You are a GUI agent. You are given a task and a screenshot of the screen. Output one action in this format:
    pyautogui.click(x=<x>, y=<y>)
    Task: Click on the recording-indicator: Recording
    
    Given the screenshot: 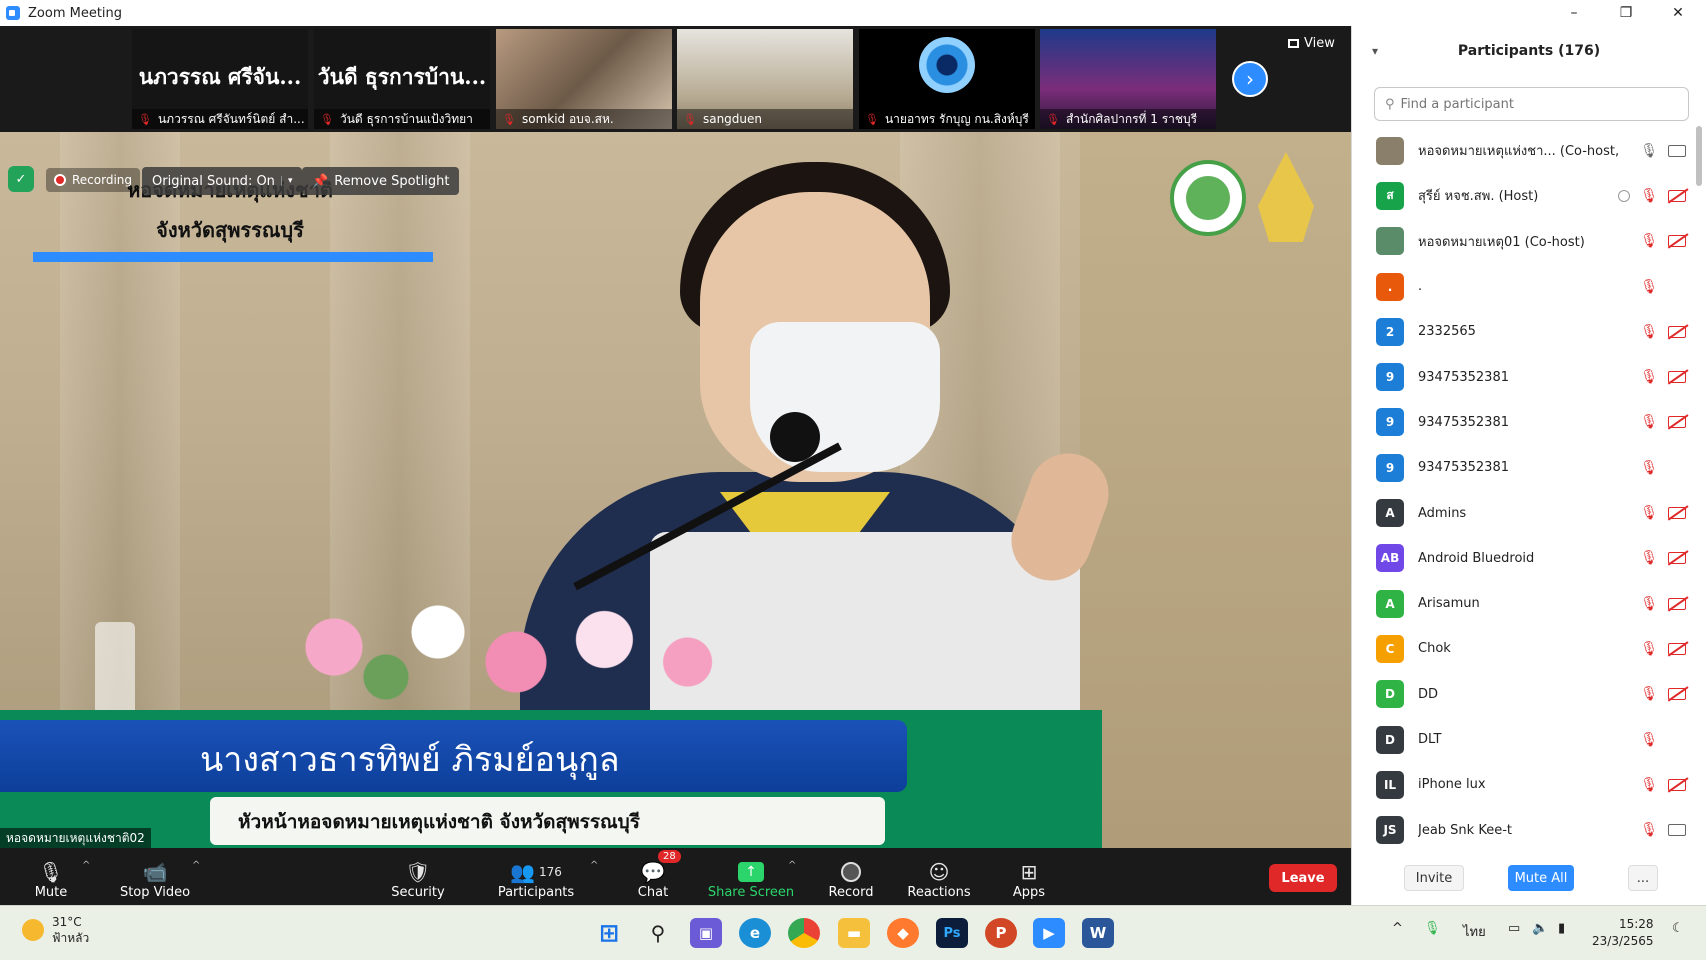 What is the action you would take?
    pyautogui.click(x=93, y=180)
    